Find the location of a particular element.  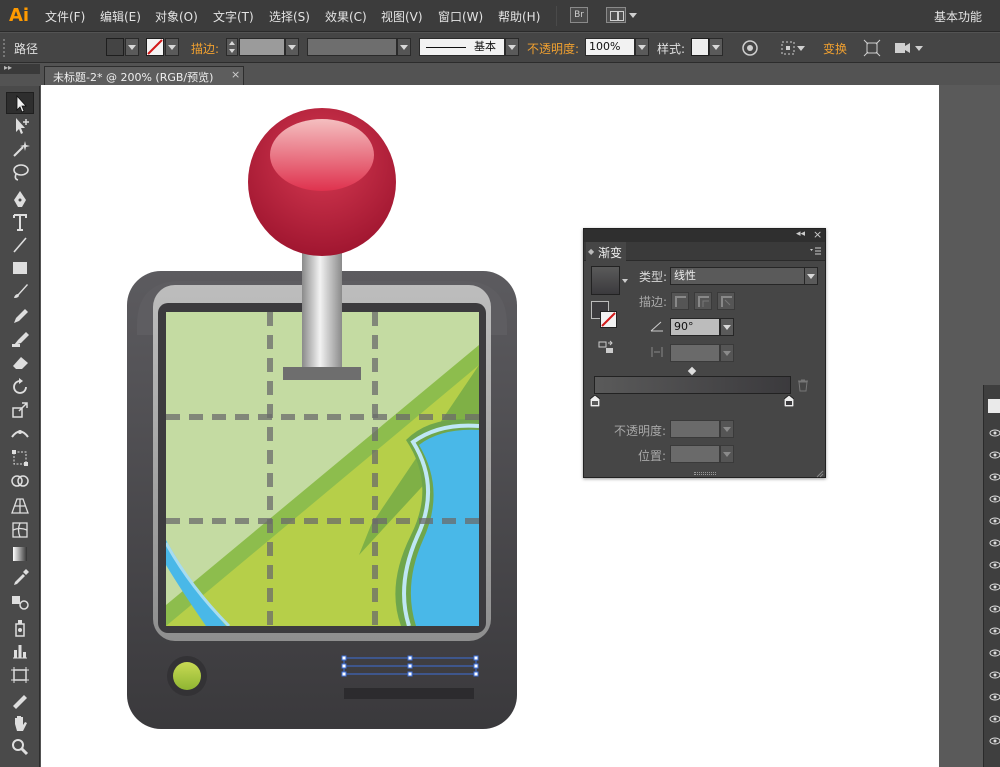

stroke-dropdown is located at coordinates (172, 47).